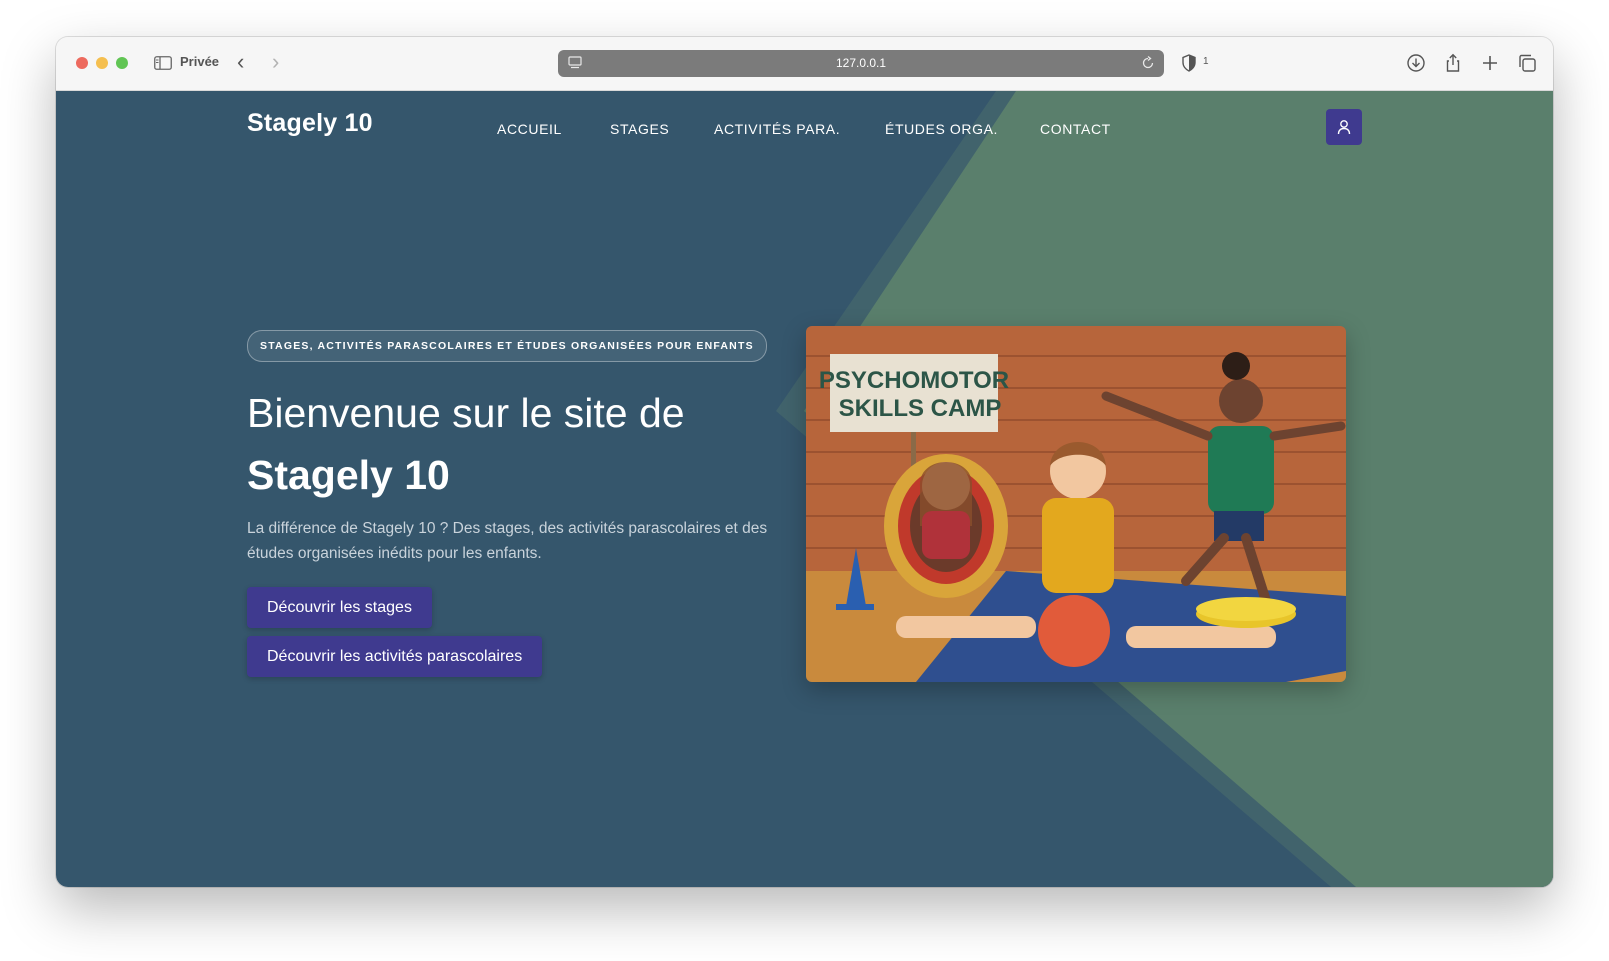 The width and height of the screenshot is (1609, 961). I want to click on close-window-button, so click(82, 63).